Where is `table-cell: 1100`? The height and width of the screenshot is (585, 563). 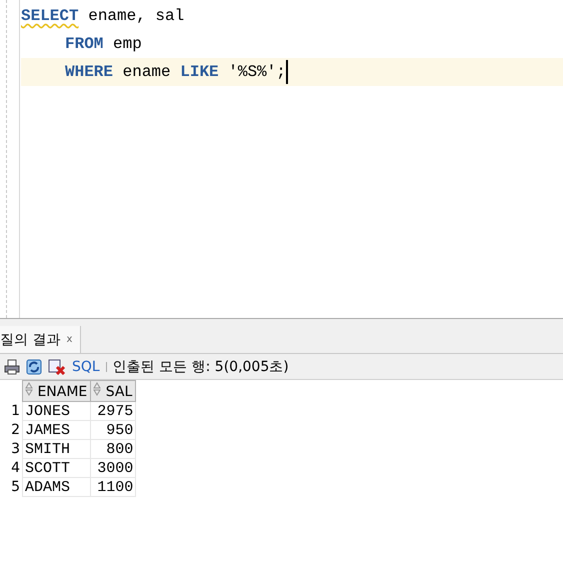
table-cell: 1100 is located at coordinates (113, 487).